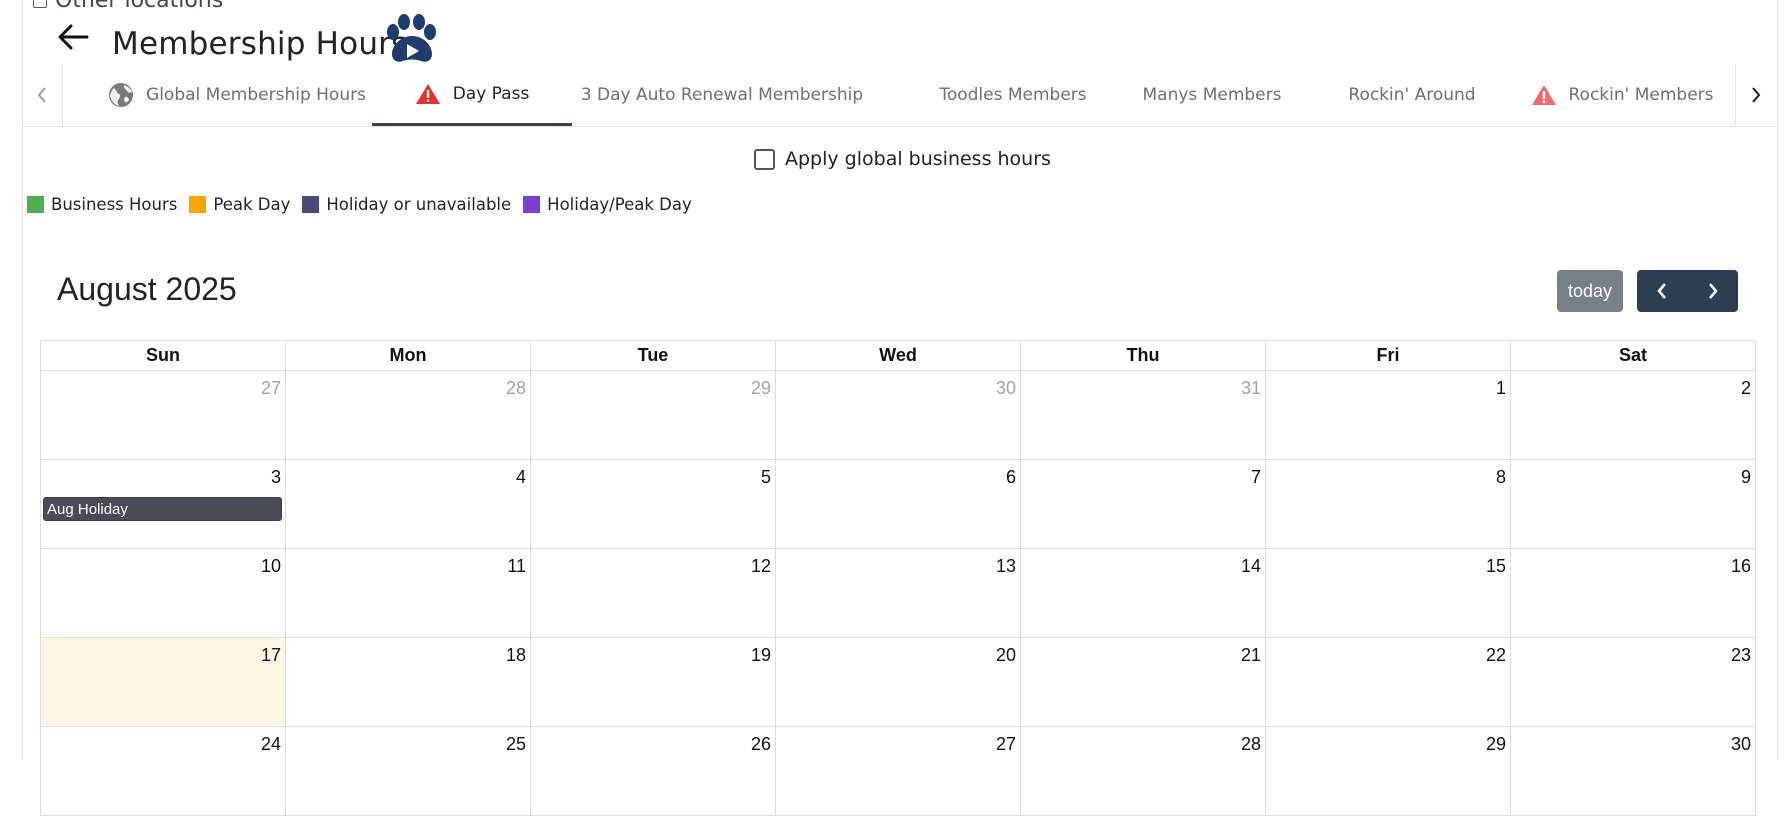 The height and width of the screenshot is (816, 1786). I want to click on day-number: 11, so click(516, 566).